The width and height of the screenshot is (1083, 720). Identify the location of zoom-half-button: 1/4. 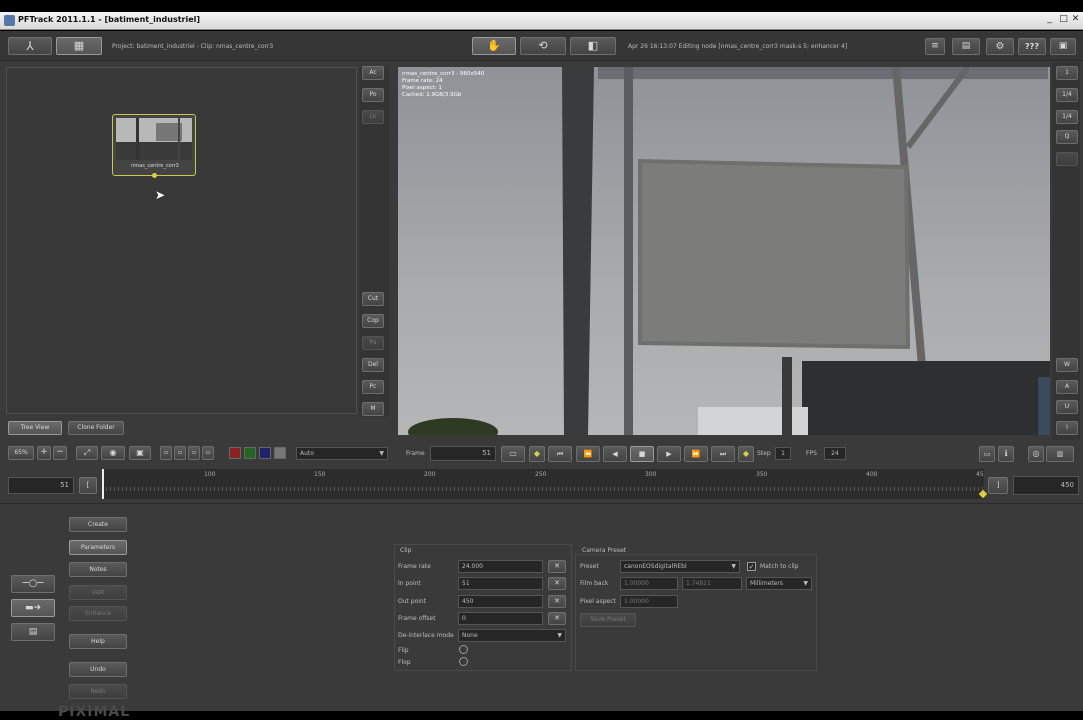
(1067, 95).